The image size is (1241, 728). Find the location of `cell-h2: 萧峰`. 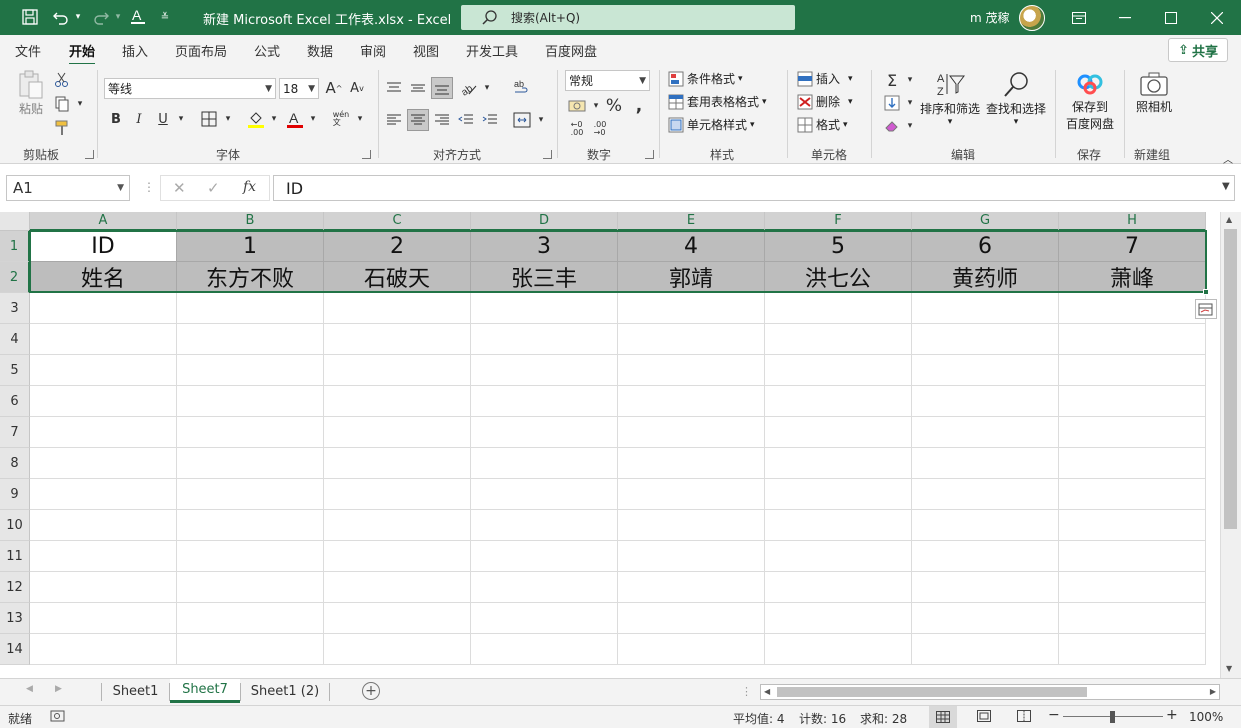

cell-h2: 萧峰 is located at coordinates (1132, 277).